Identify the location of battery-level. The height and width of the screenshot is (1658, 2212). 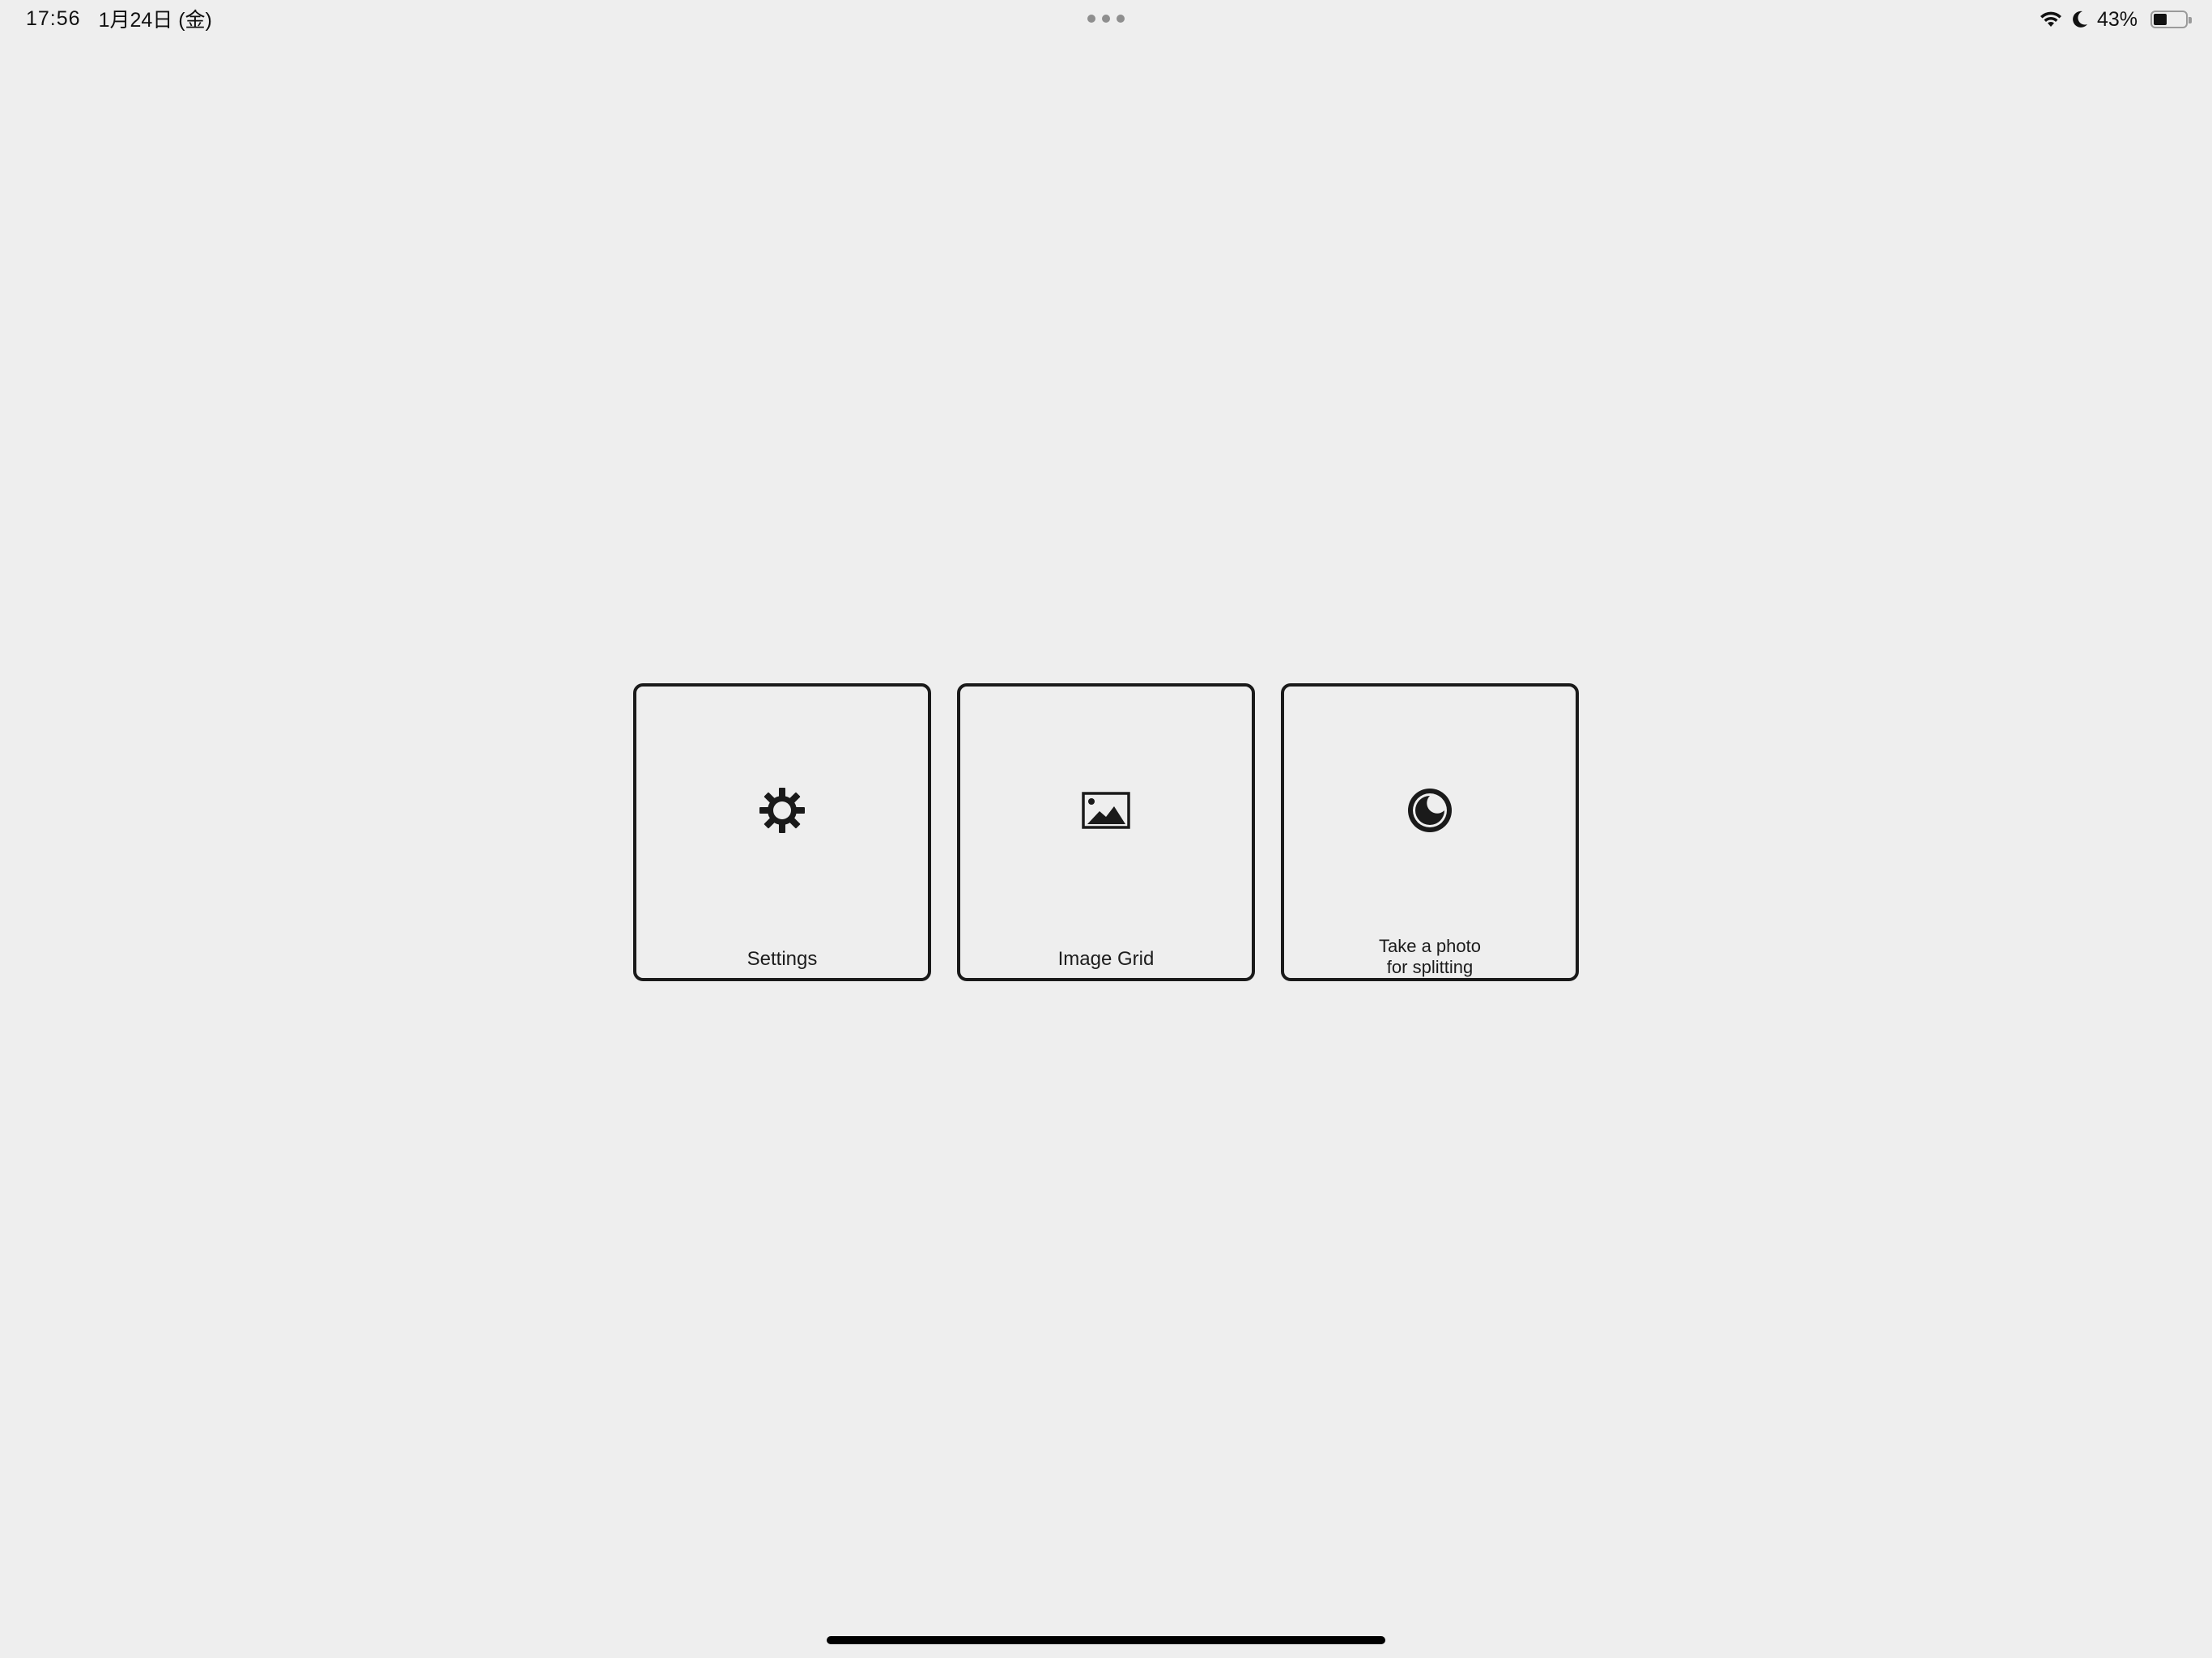
(2161, 19).